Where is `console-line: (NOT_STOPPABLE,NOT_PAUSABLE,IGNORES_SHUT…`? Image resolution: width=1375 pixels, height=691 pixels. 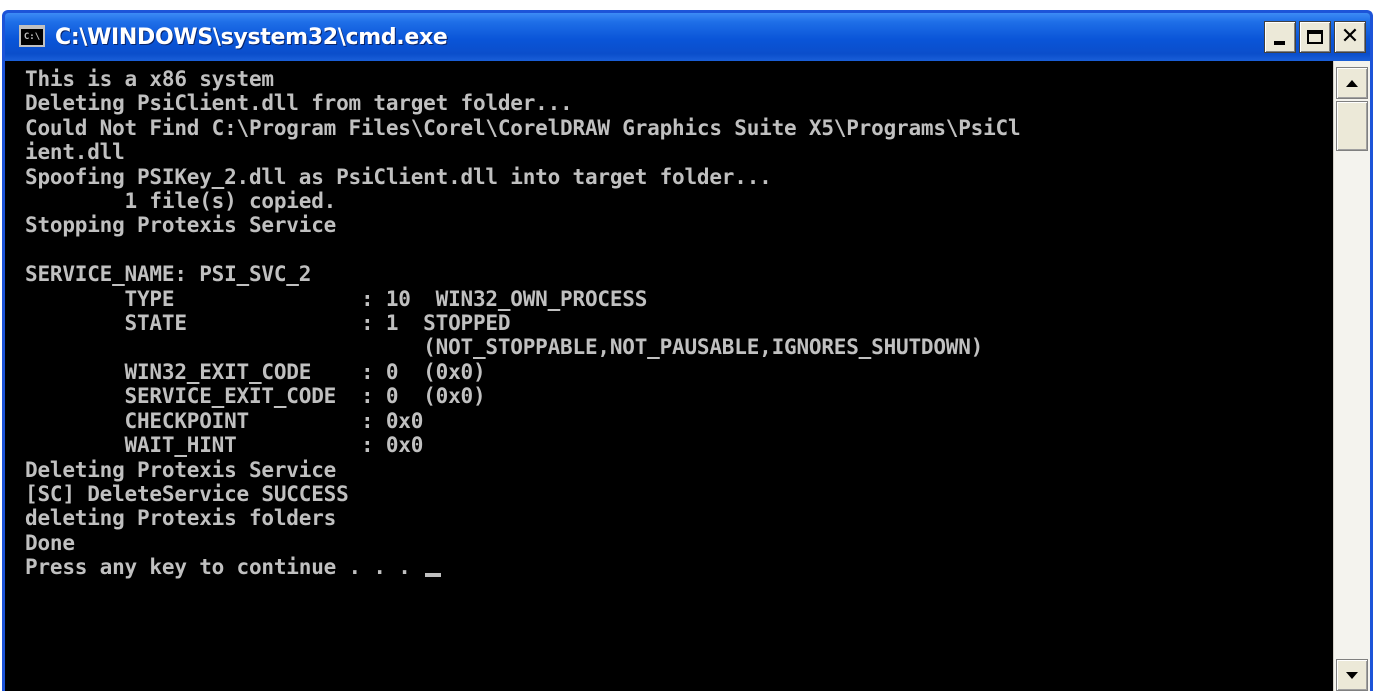 console-line: (NOT_STOPPABLE,NOT_PAUSABLE,IGNORES_SHUT… is located at coordinates (504, 347).